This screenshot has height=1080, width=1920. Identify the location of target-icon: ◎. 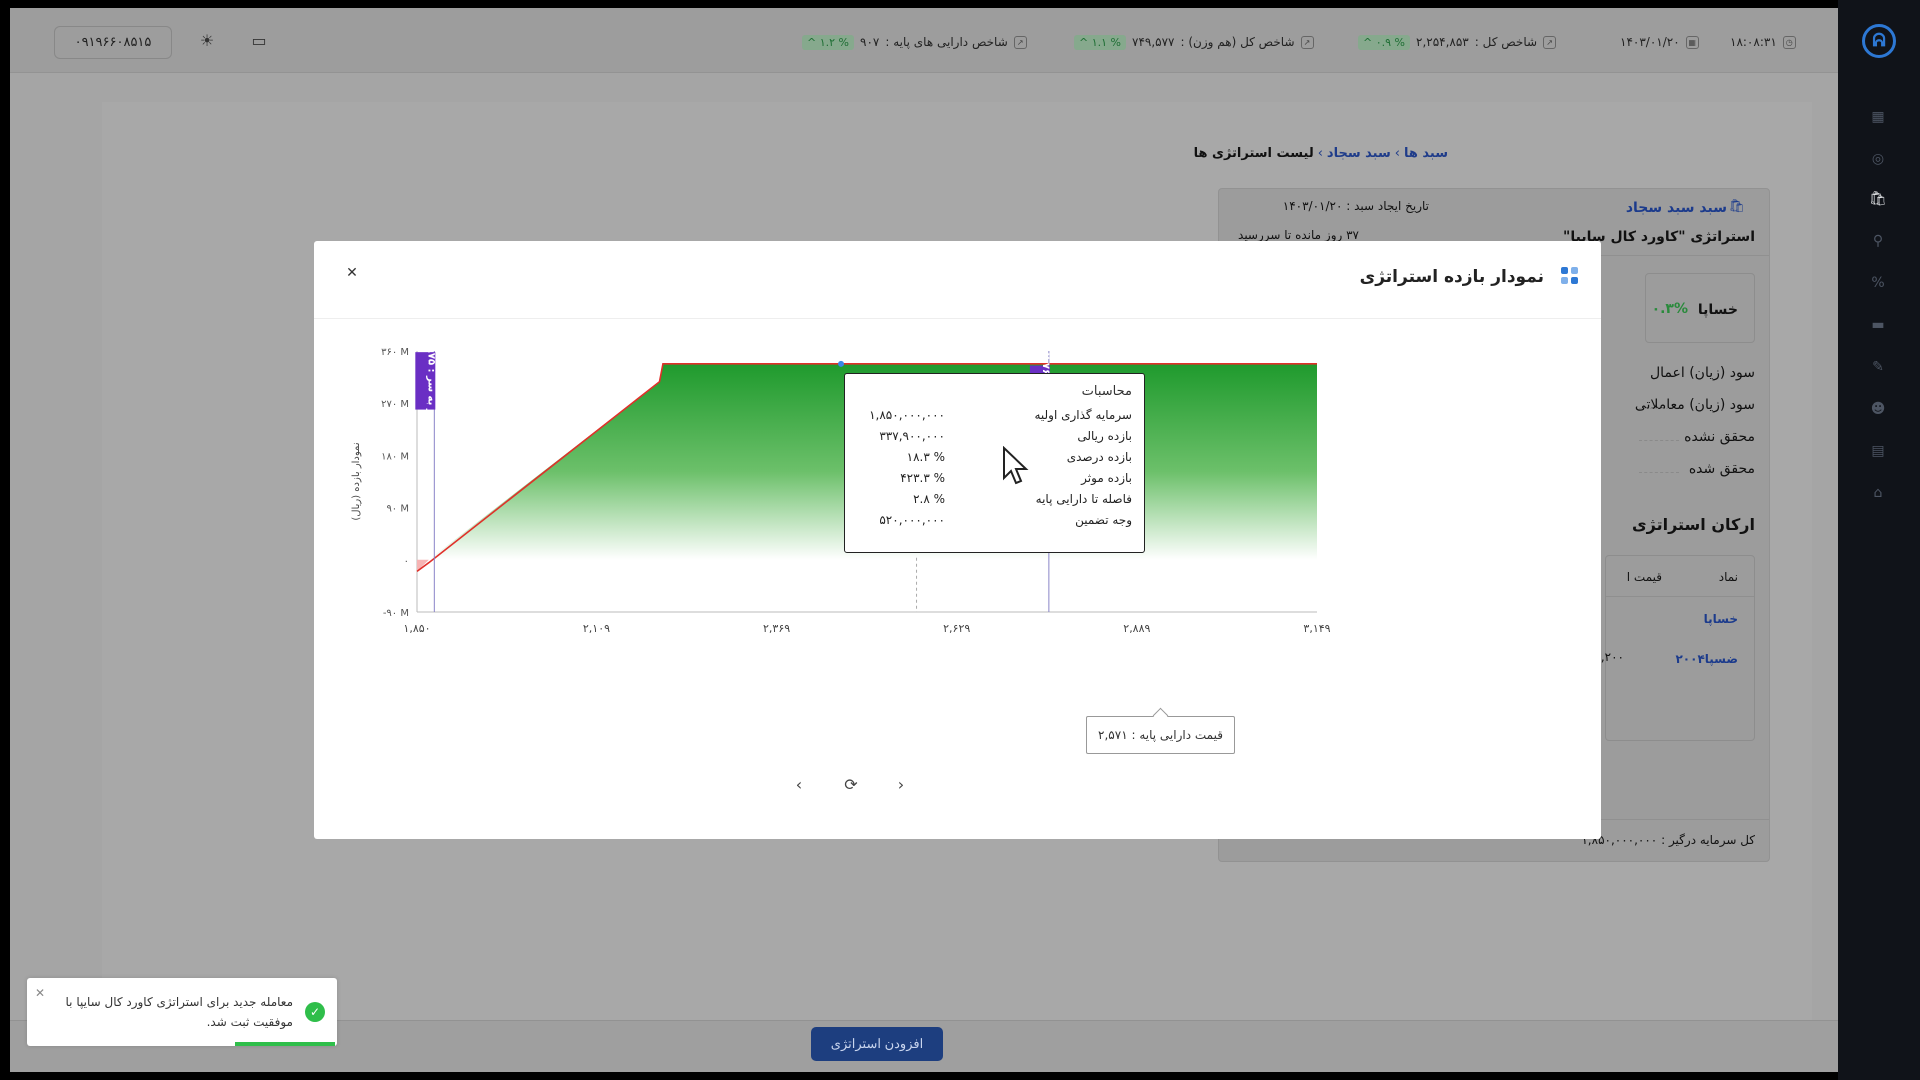
(1878, 159).